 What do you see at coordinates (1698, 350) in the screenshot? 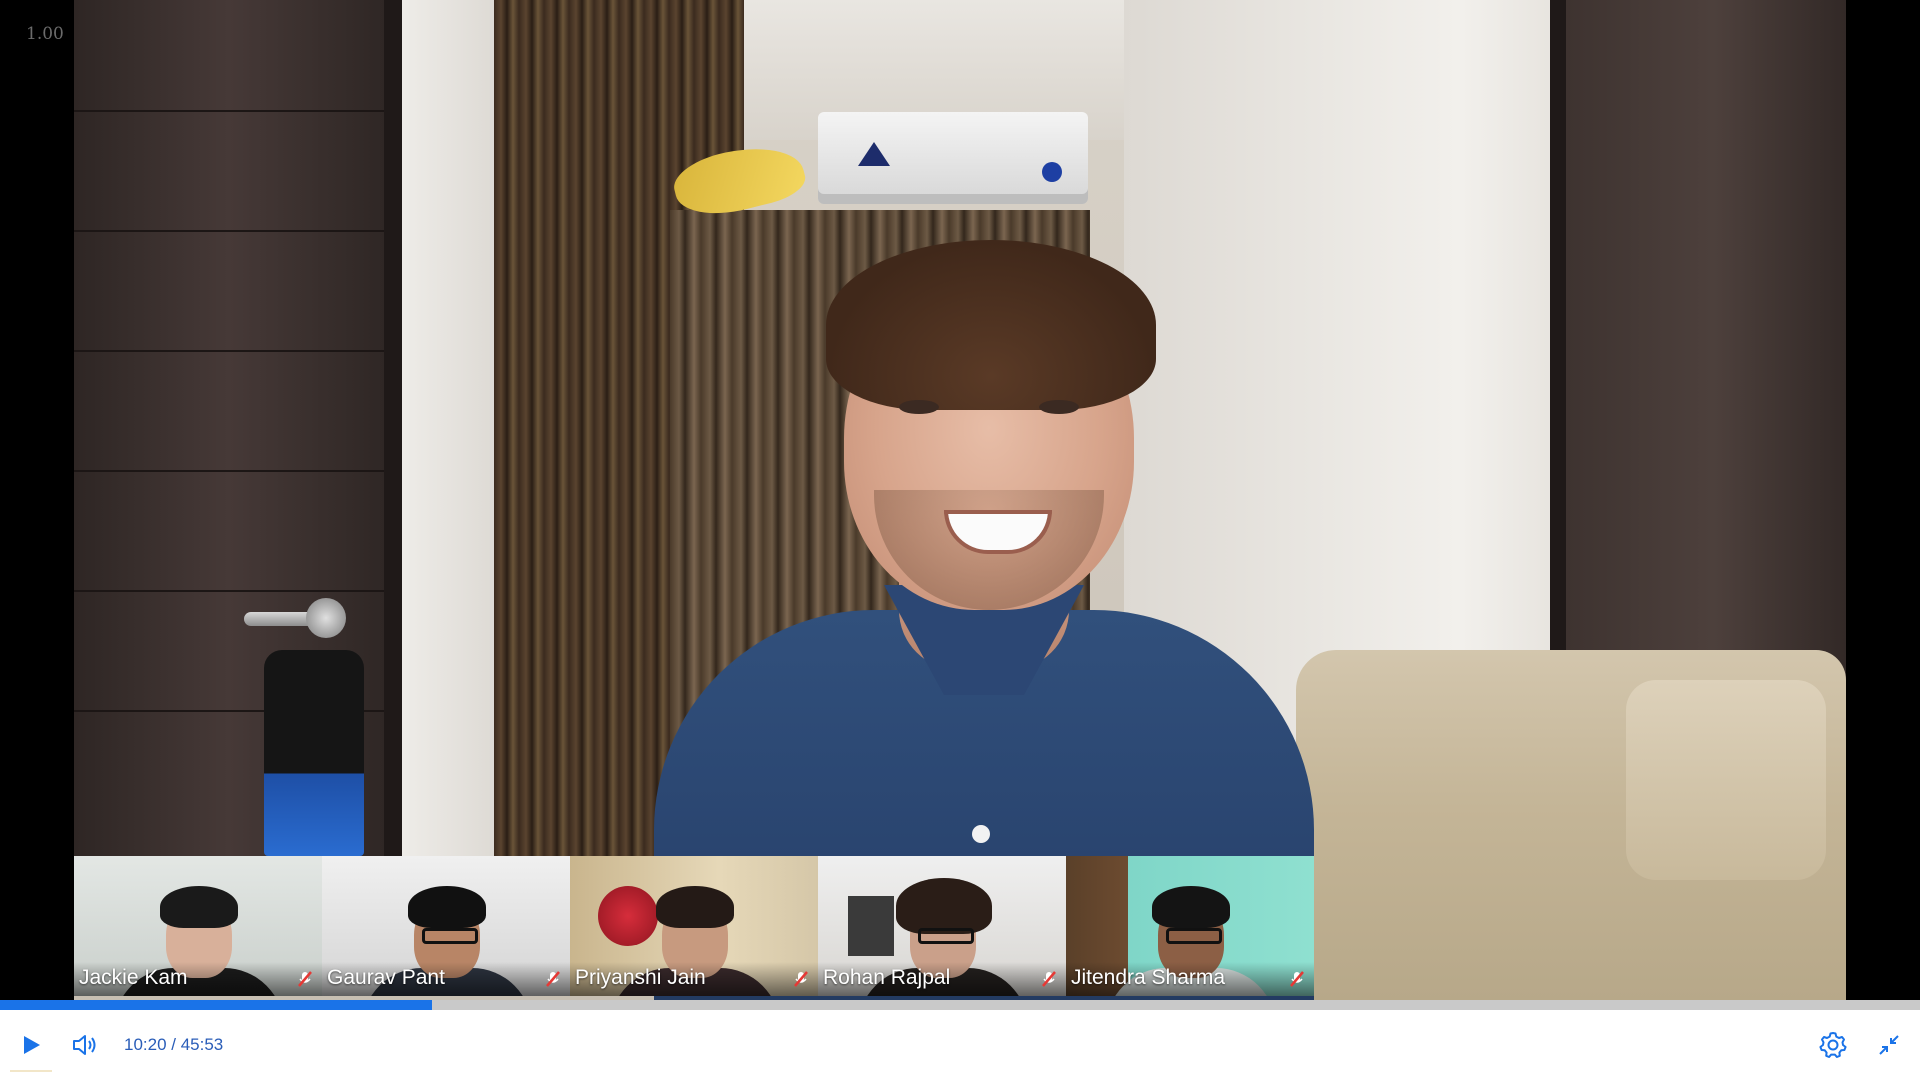
I see `room-door-right` at bounding box center [1698, 350].